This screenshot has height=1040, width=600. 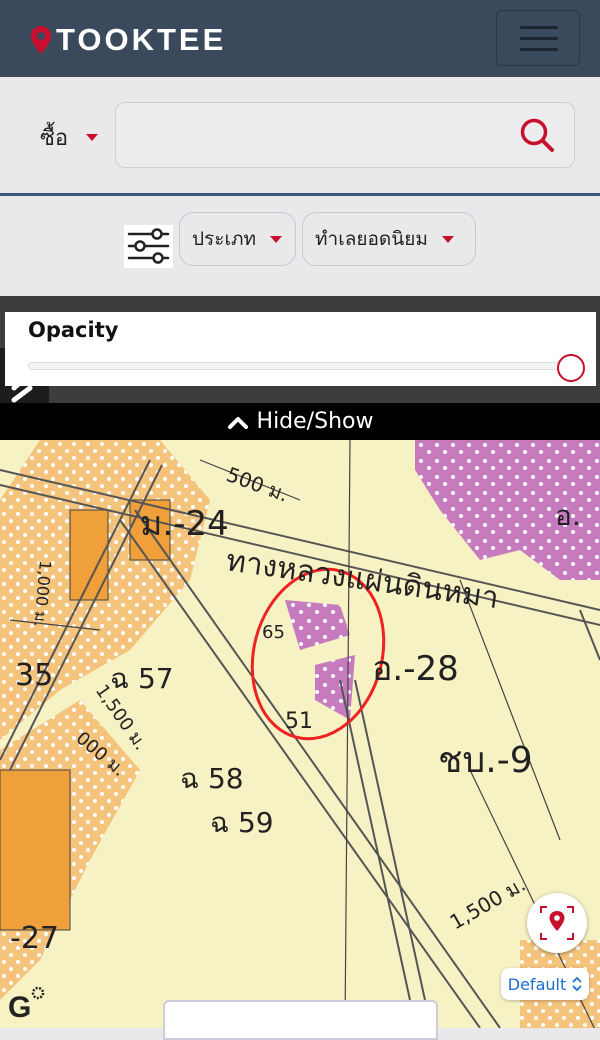 What do you see at coordinates (148, 246) in the screenshot?
I see `sliders-icon` at bounding box center [148, 246].